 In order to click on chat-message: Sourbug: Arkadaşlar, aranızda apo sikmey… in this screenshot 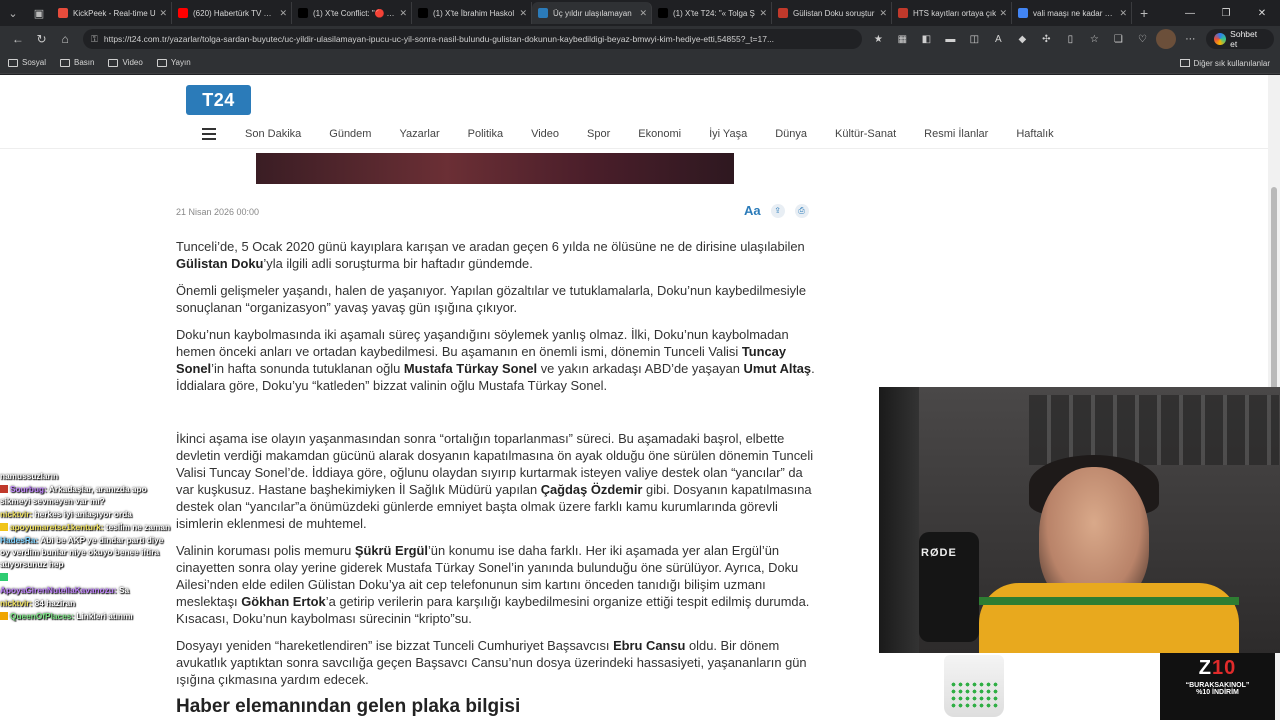, I will do `click(85, 495)`.